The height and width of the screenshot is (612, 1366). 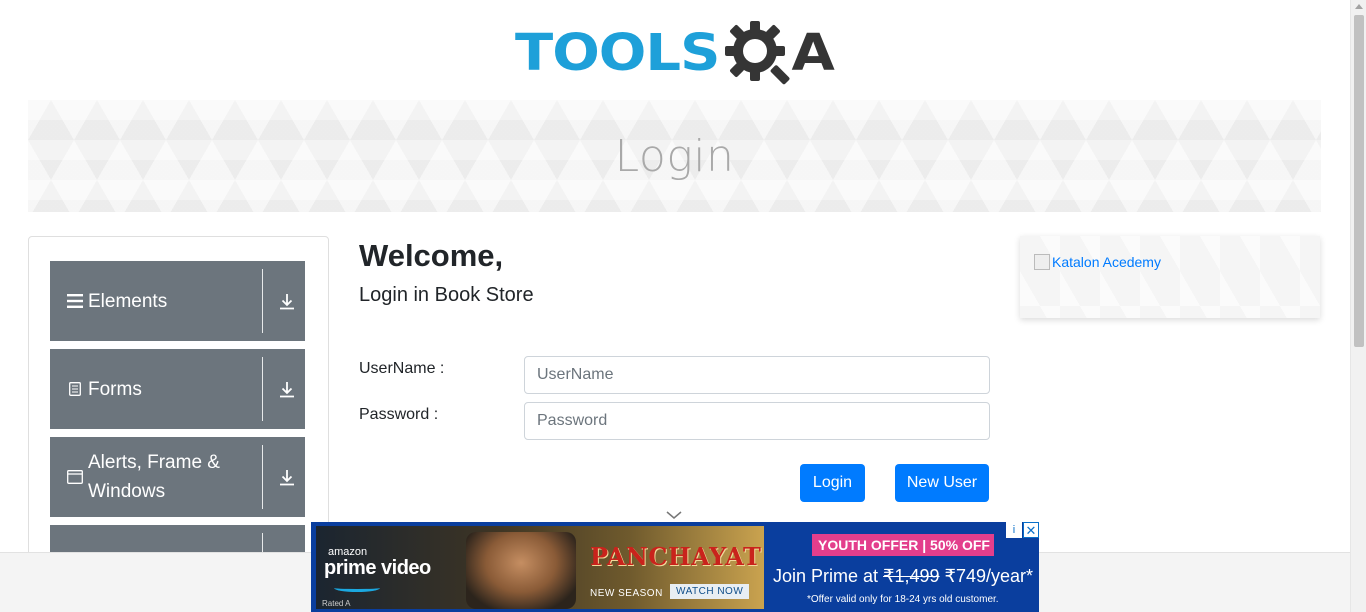 I want to click on ad-rating: Rated A, so click(x=336, y=603).